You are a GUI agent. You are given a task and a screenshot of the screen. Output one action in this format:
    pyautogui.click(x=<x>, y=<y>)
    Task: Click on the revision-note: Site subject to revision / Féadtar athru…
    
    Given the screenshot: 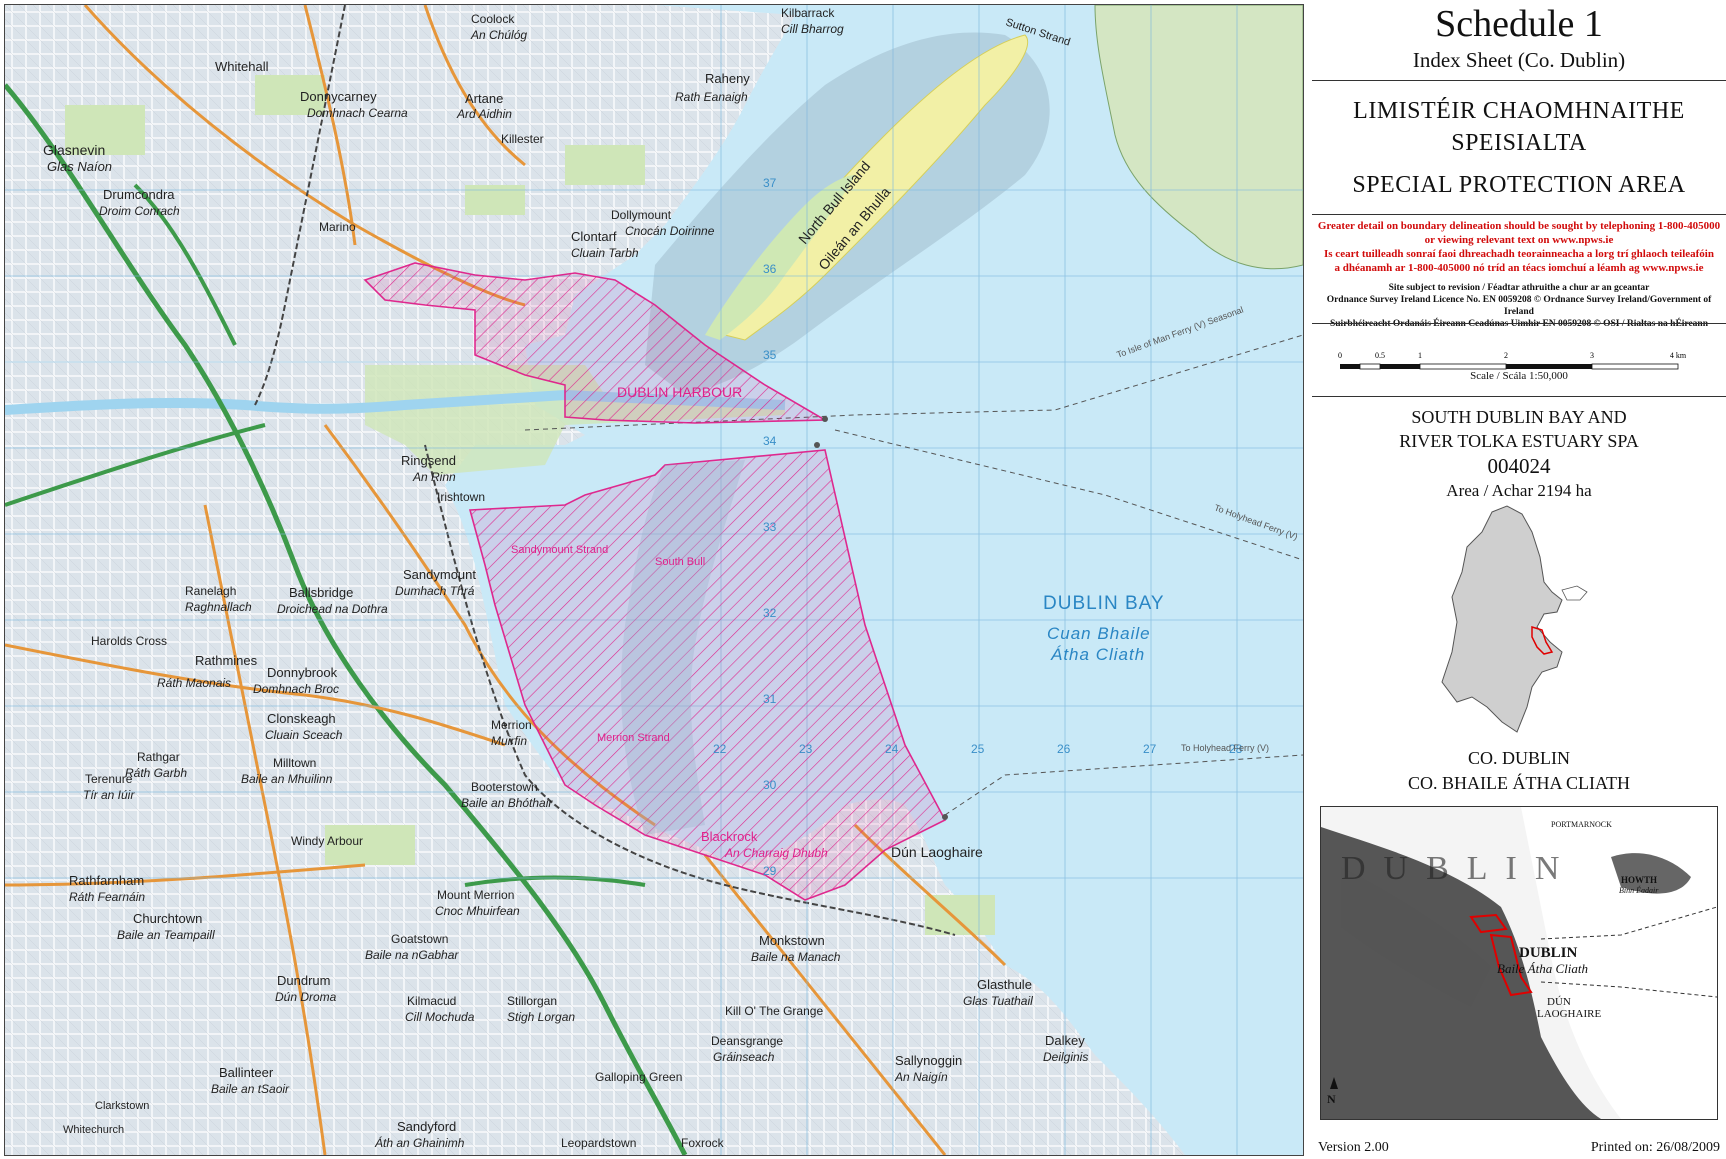 What is the action you would take?
    pyautogui.click(x=1519, y=288)
    